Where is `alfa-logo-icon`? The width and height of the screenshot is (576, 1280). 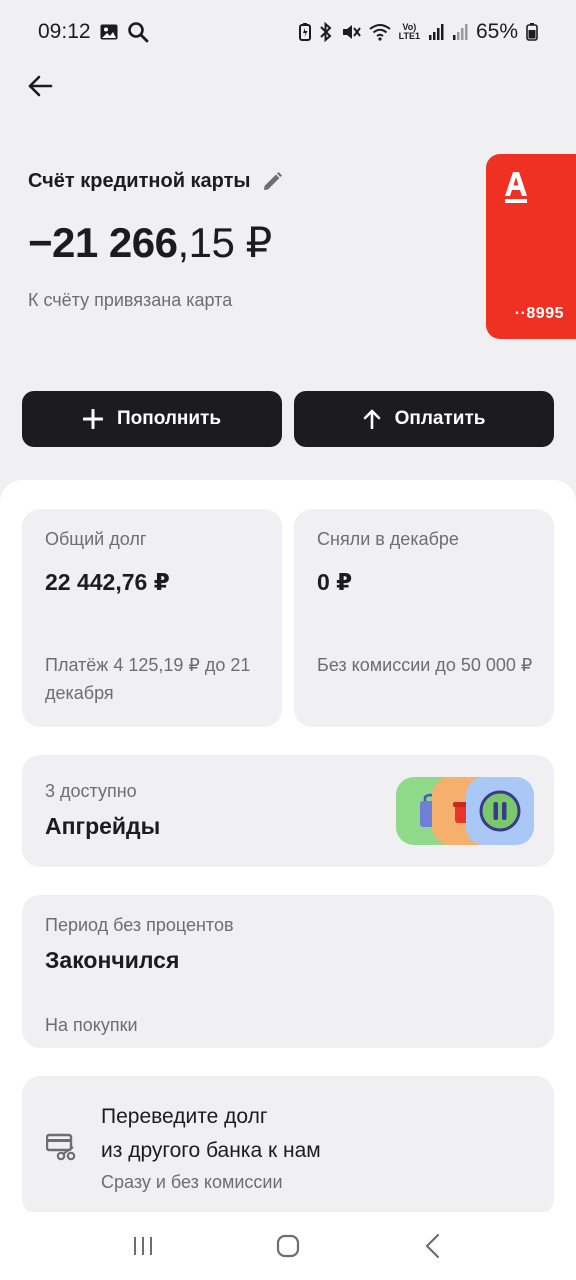 alfa-logo-icon is located at coordinates (516, 189).